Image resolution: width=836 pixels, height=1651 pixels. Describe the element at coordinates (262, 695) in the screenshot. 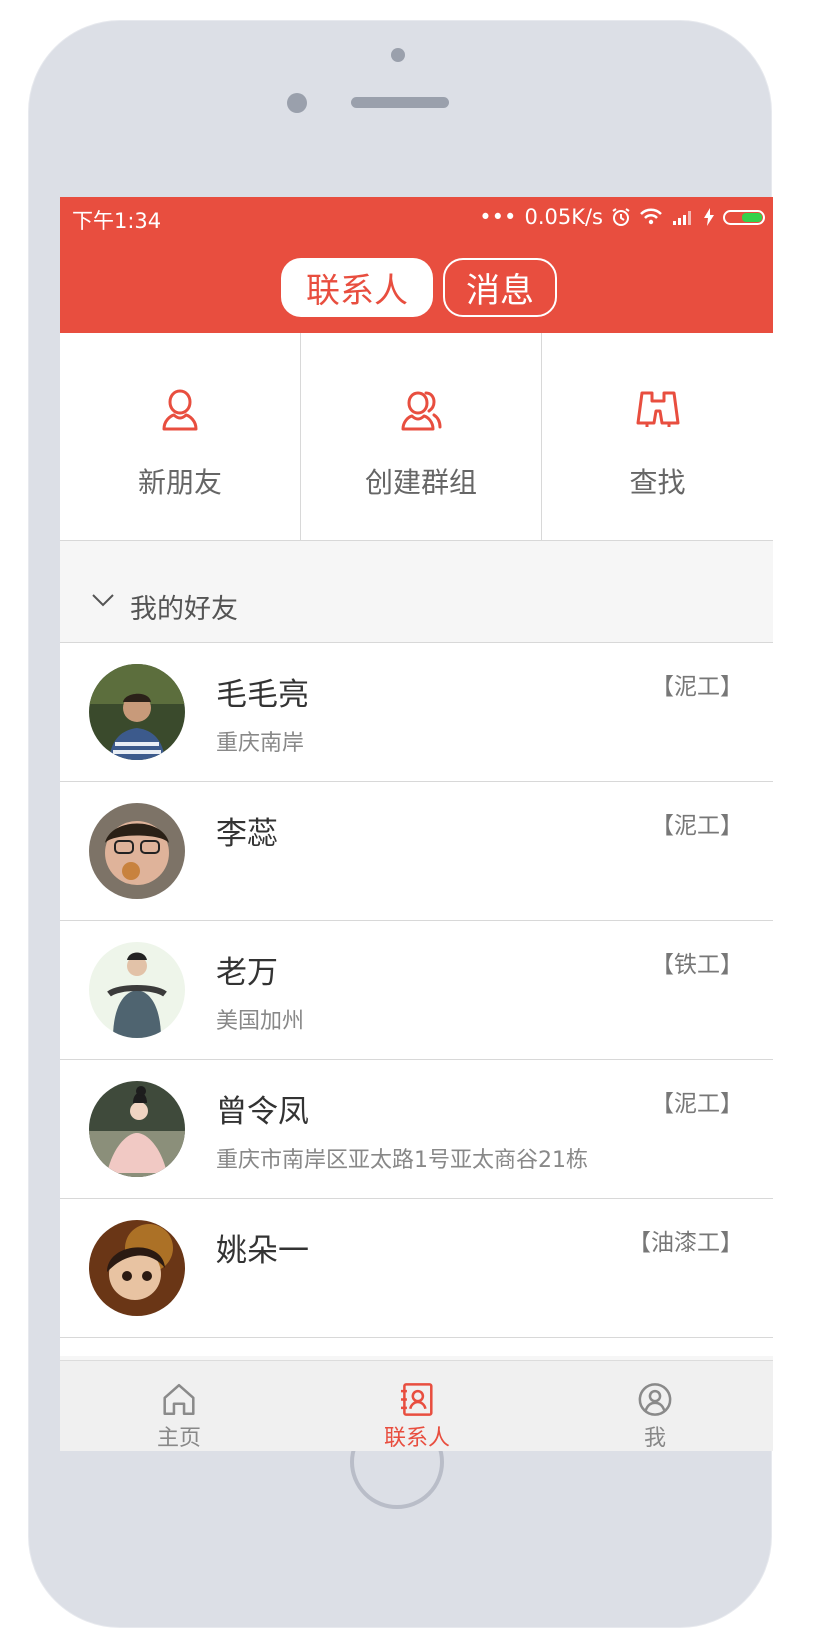

I see `contact-name: 毛毛亮` at that location.